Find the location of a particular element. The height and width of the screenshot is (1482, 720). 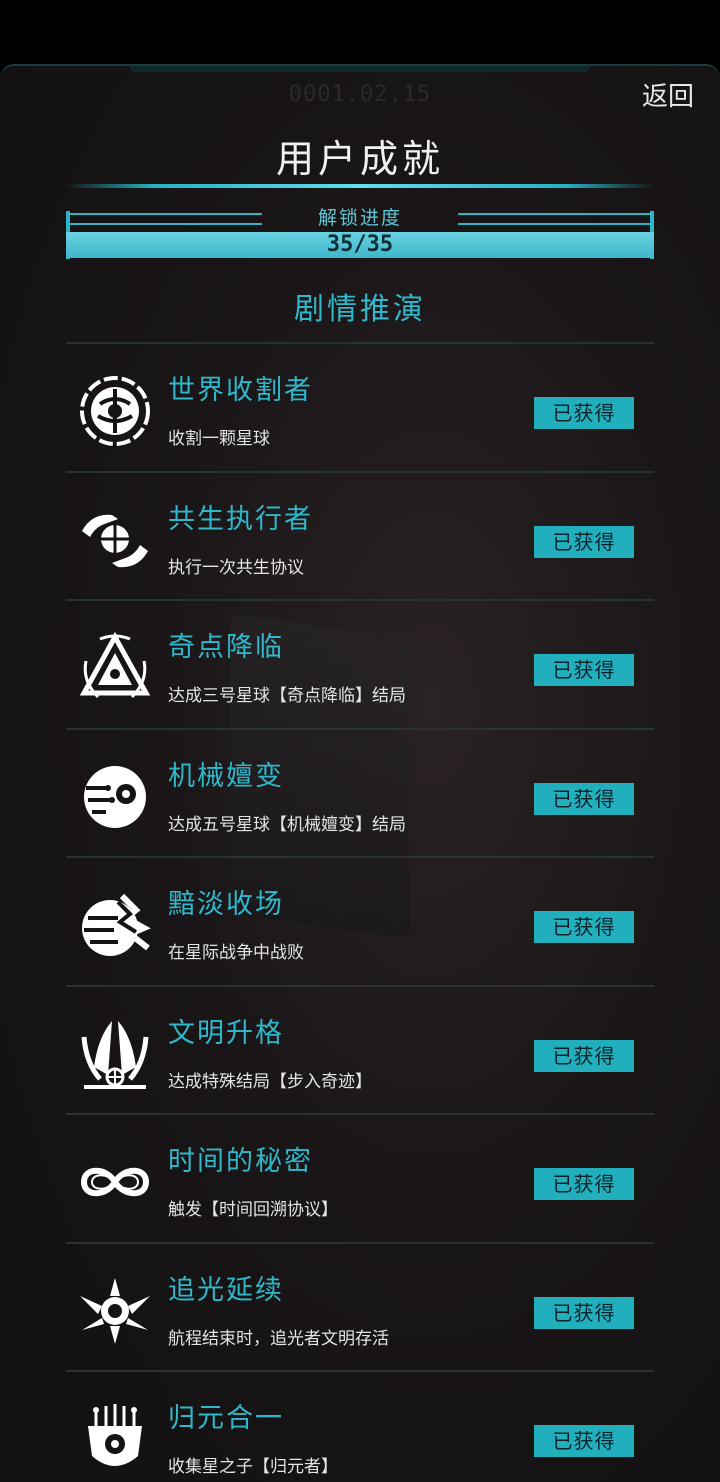

unlock-progress: 解锁进度 35/35 is located at coordinates (360, 234).